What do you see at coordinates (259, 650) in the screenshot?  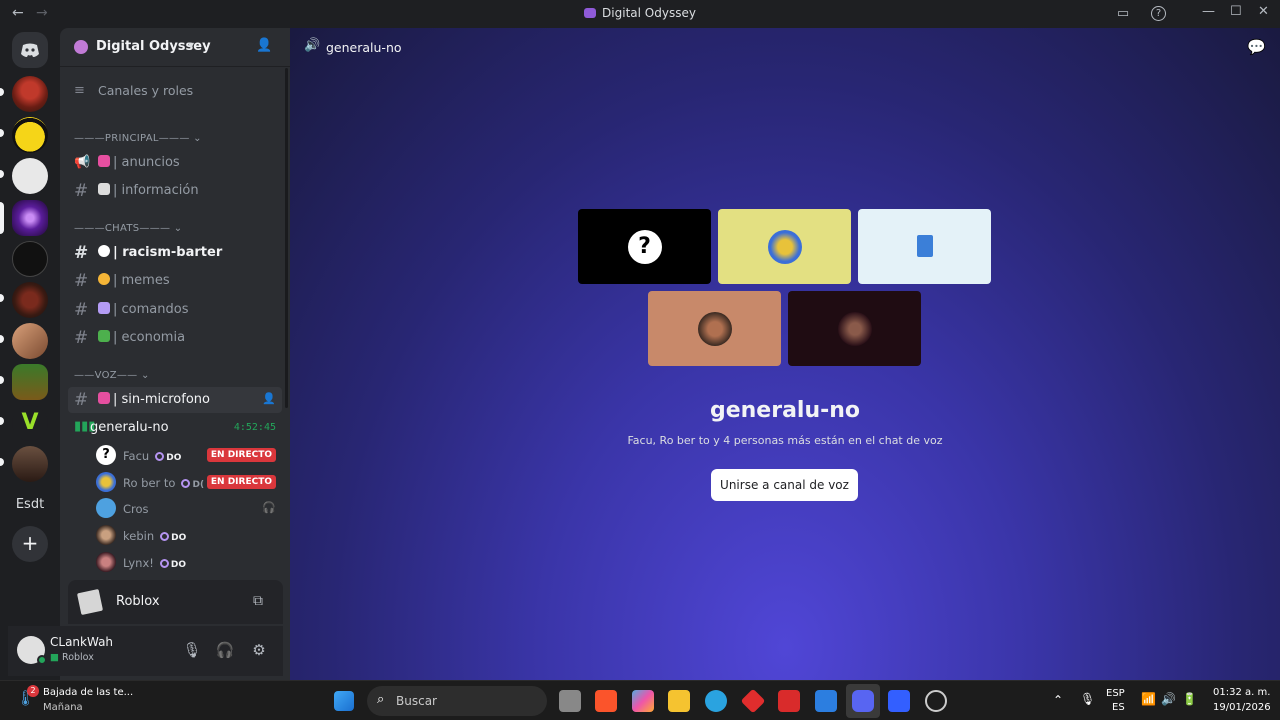 I see `gear-icon: ⚙` at bounding box center [259, 650].